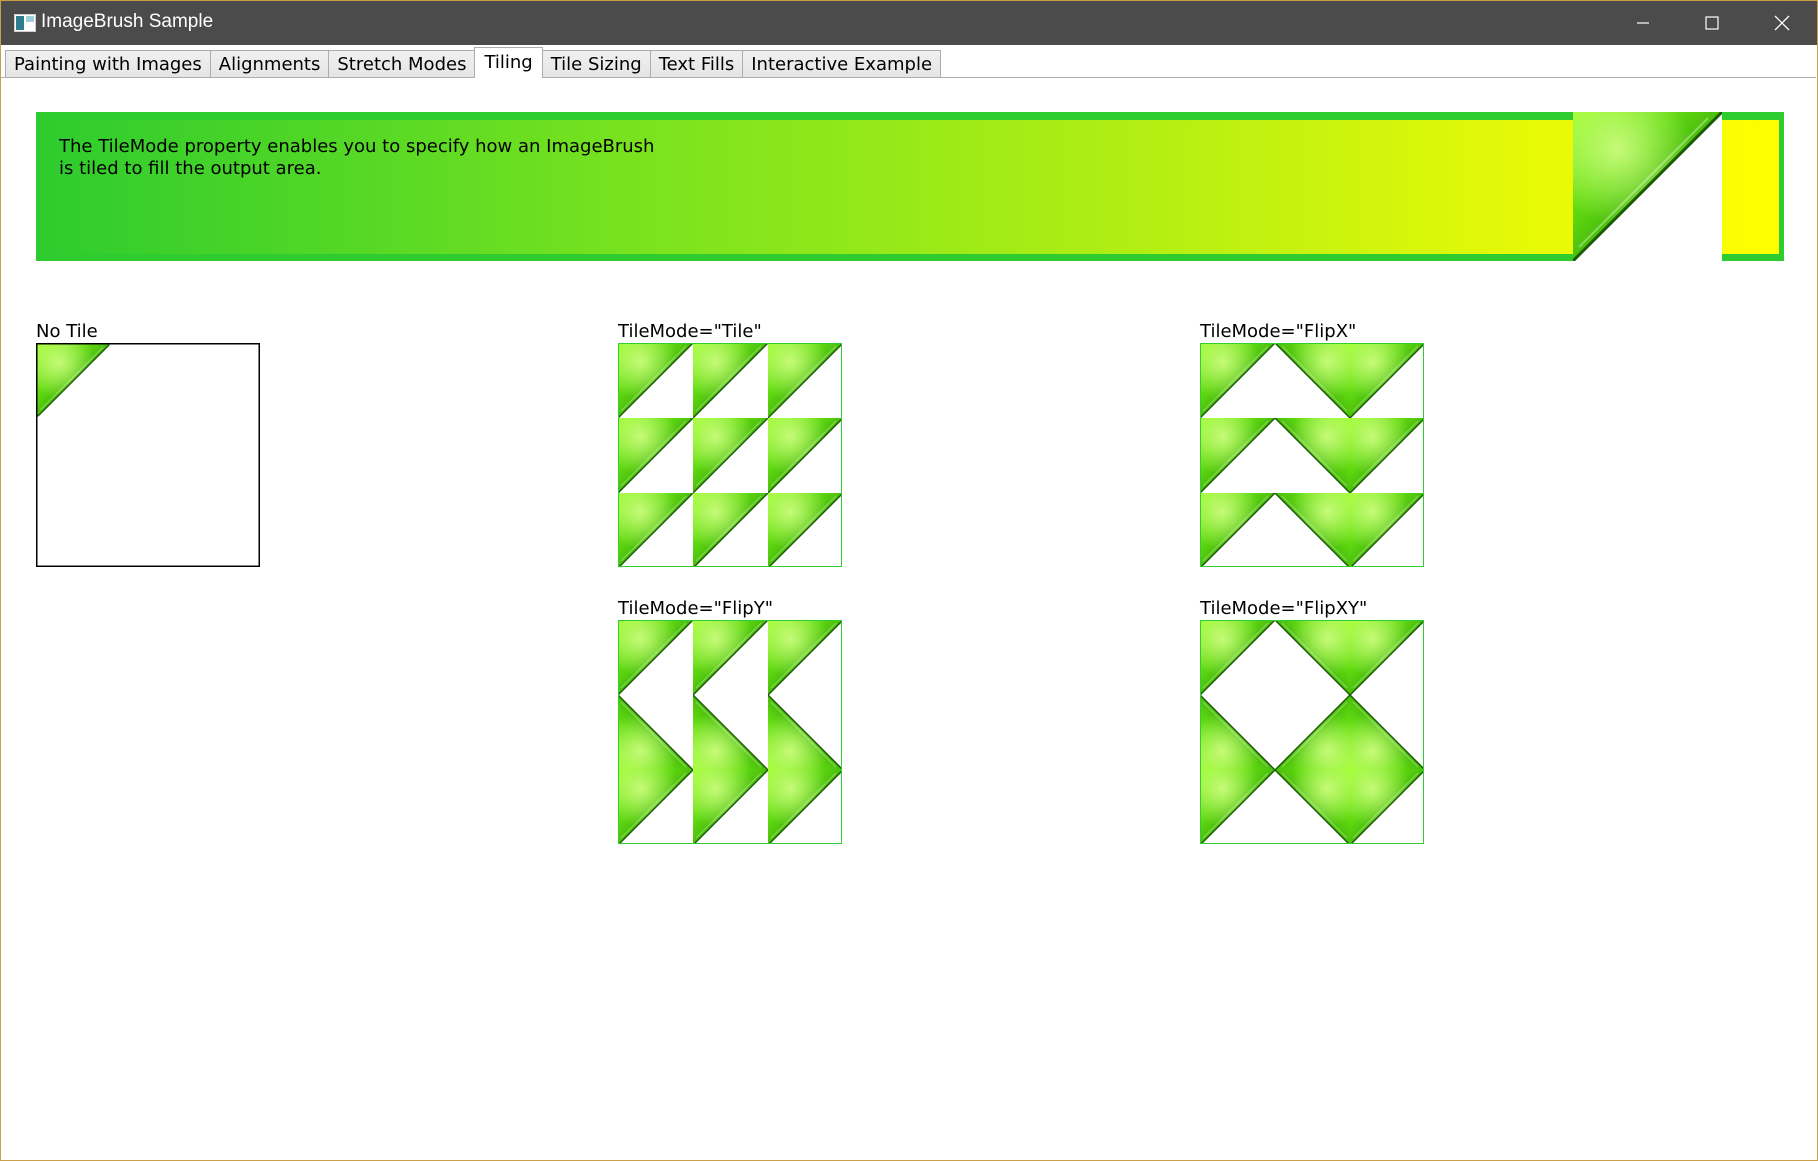 This screenshot has width=1818, height=1161. What do you see at coordinates (1647, 186) in the screenshot?
I see `triangle-image` at bounding box center [1647, 186].